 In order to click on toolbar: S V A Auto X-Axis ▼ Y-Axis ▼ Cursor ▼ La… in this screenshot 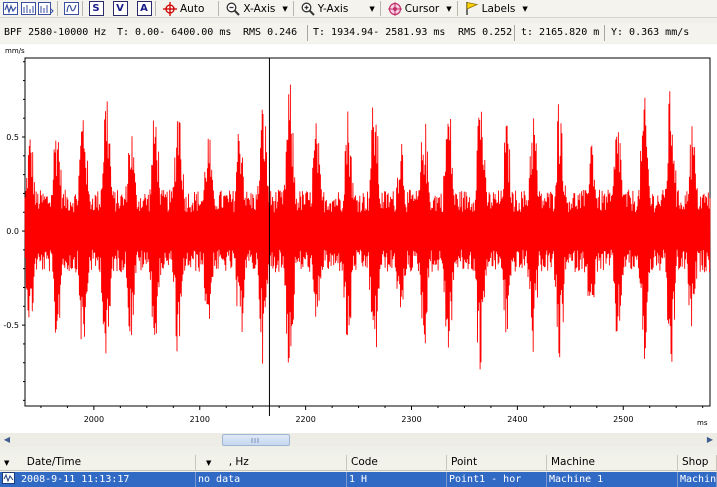, I will do `click(358, 9)`.